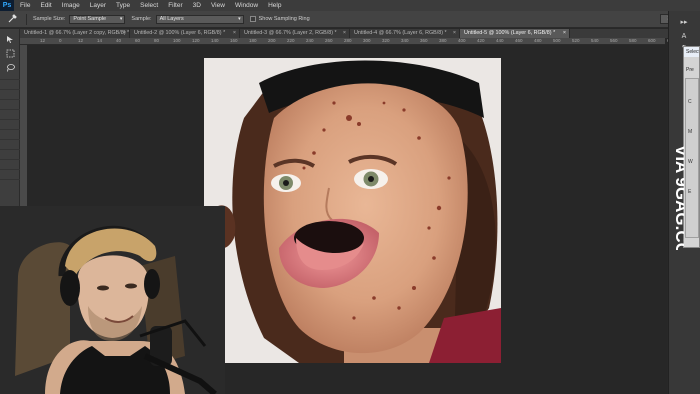 This screenshot has height=394, width=700. I want to click on menu-help: Help, so click(274, 5).